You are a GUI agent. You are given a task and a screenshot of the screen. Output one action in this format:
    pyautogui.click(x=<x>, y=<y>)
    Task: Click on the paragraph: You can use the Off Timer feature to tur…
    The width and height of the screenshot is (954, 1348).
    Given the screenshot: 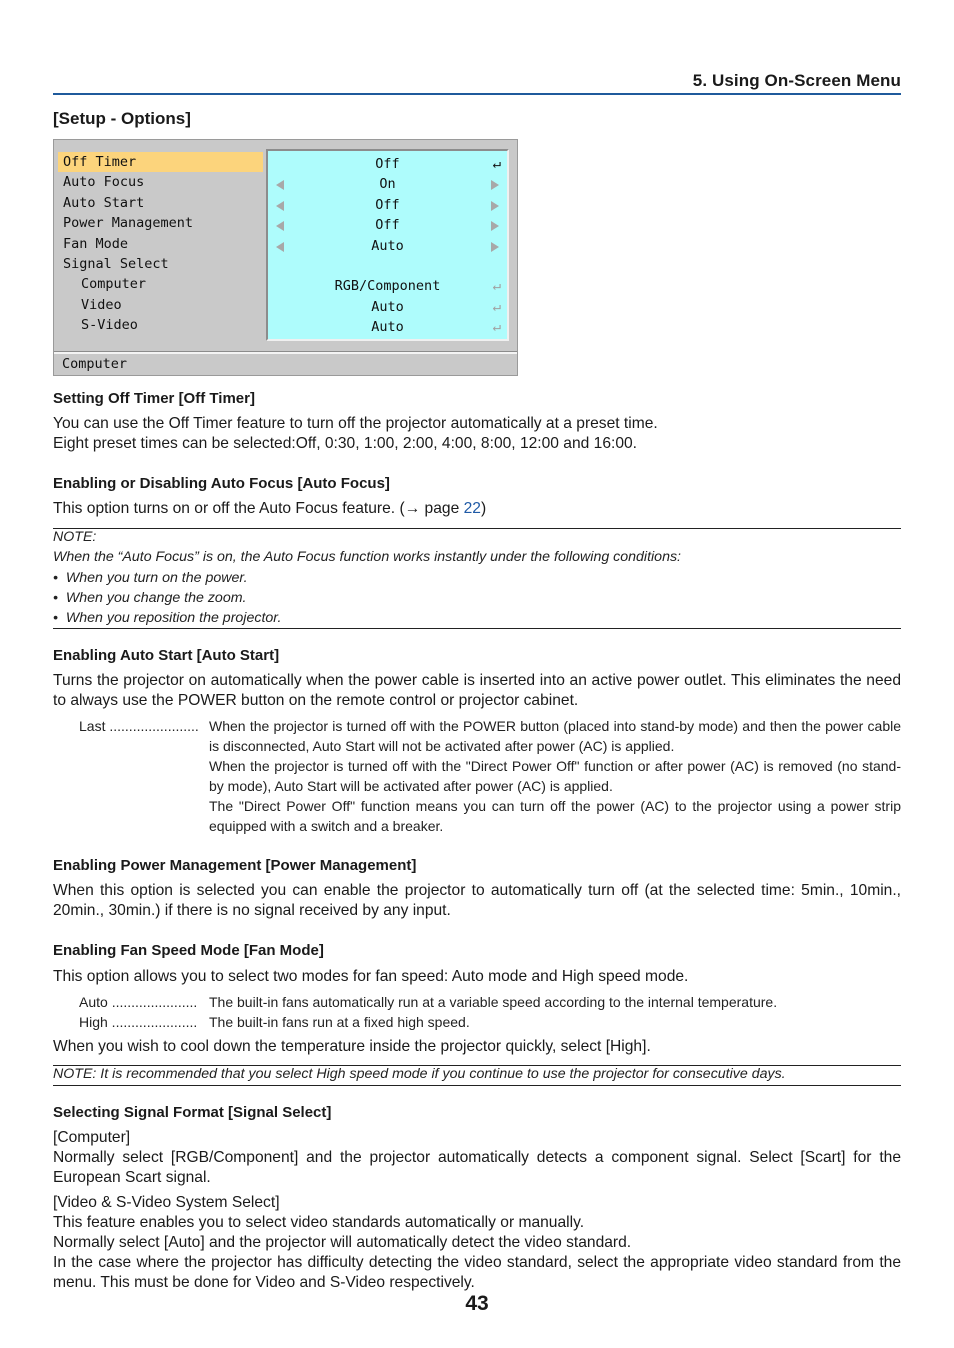 What is the action you would take?
    pyautogui.click(x=355, y=423)
    